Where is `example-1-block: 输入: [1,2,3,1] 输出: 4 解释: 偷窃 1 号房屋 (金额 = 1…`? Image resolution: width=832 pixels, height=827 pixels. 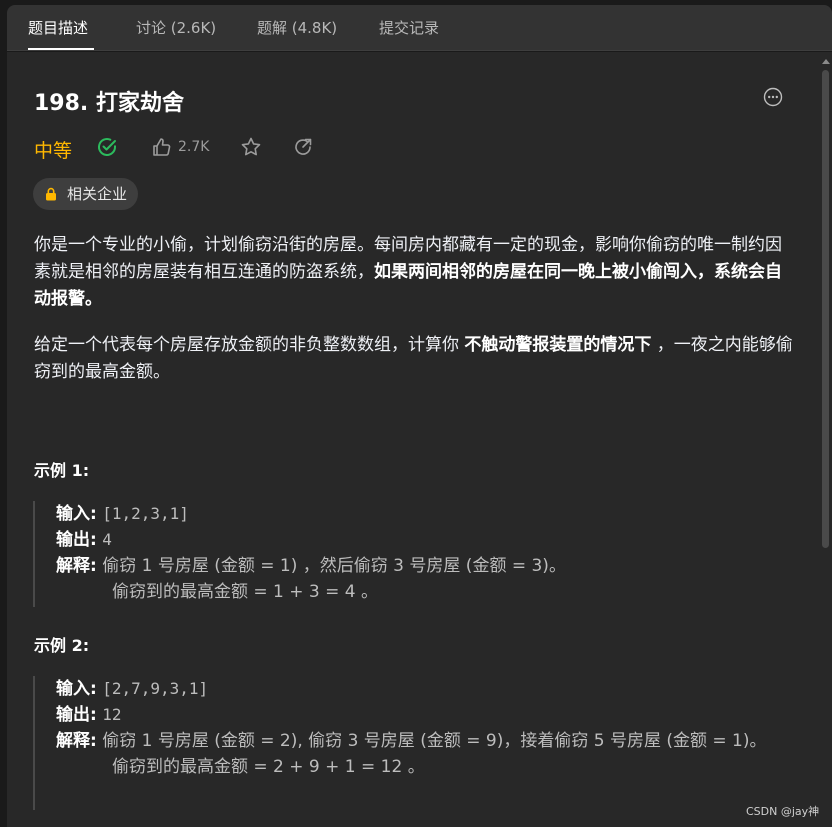 example-1-block: 输入: [1,2,3,1] 输出: 4 解释: 偷窃 1 号房屋 (金额 = 1… is located at coordinates (413, 554).